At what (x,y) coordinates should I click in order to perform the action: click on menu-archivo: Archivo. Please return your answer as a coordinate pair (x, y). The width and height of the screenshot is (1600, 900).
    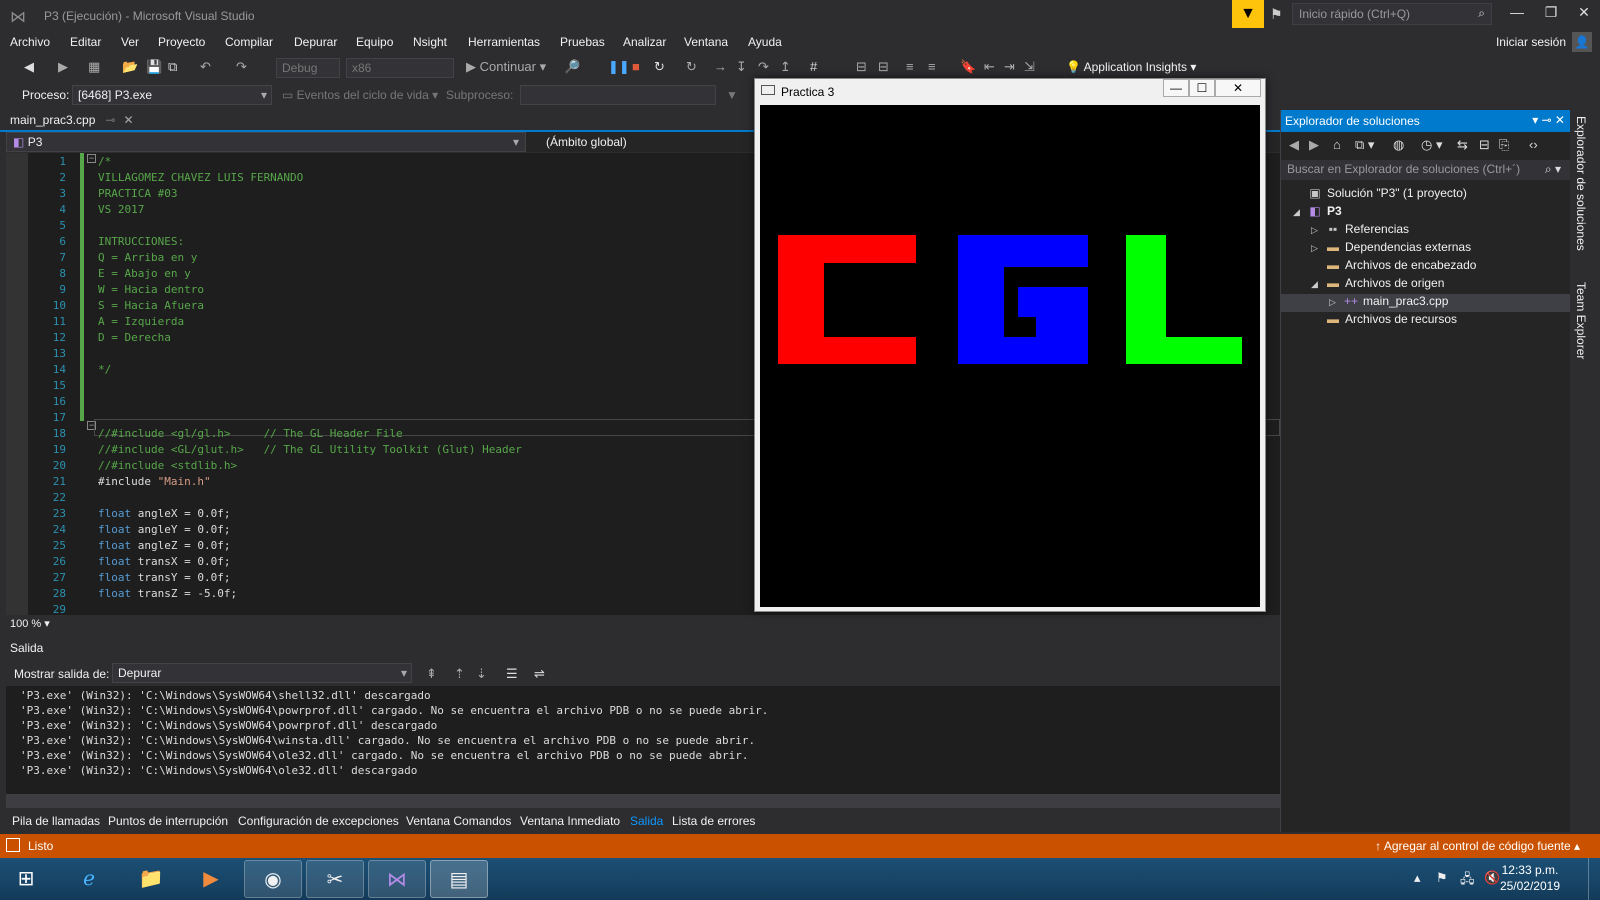
    Looking at the image, I should click on (30, 42).